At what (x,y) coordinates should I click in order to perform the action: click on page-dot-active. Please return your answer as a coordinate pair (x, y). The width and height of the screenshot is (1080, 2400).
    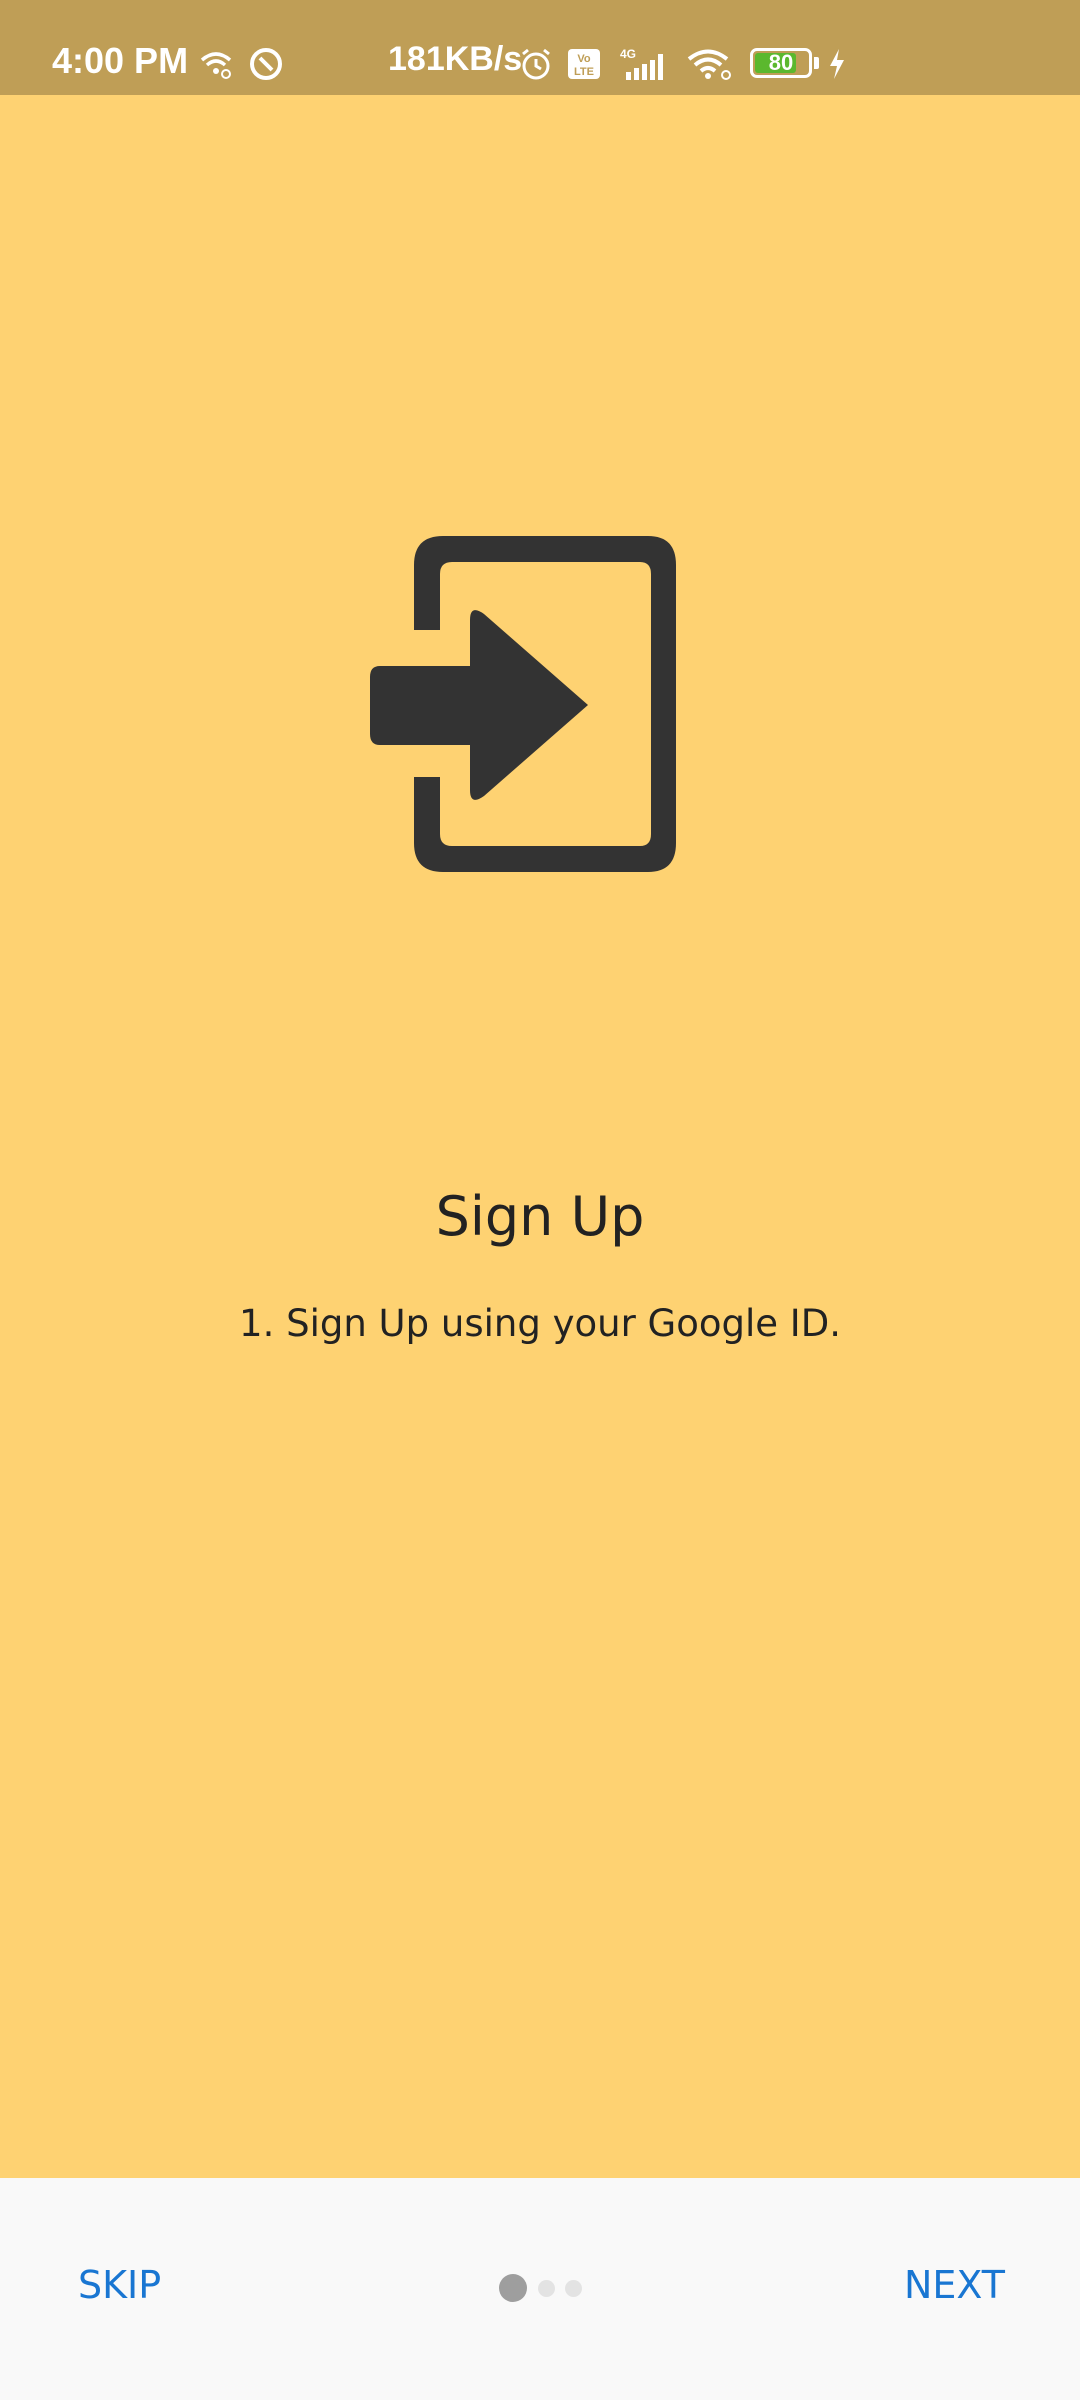
    Looking at the image, I should click on (513, 2288).